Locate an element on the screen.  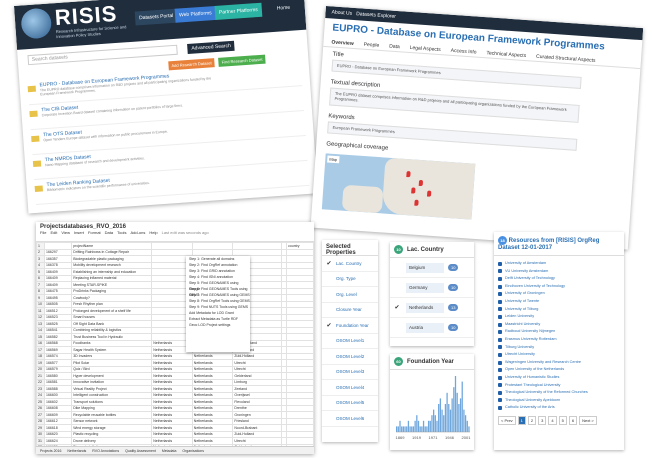
property-row: ✔ Lac. Country is located at coordinates (350, 264).